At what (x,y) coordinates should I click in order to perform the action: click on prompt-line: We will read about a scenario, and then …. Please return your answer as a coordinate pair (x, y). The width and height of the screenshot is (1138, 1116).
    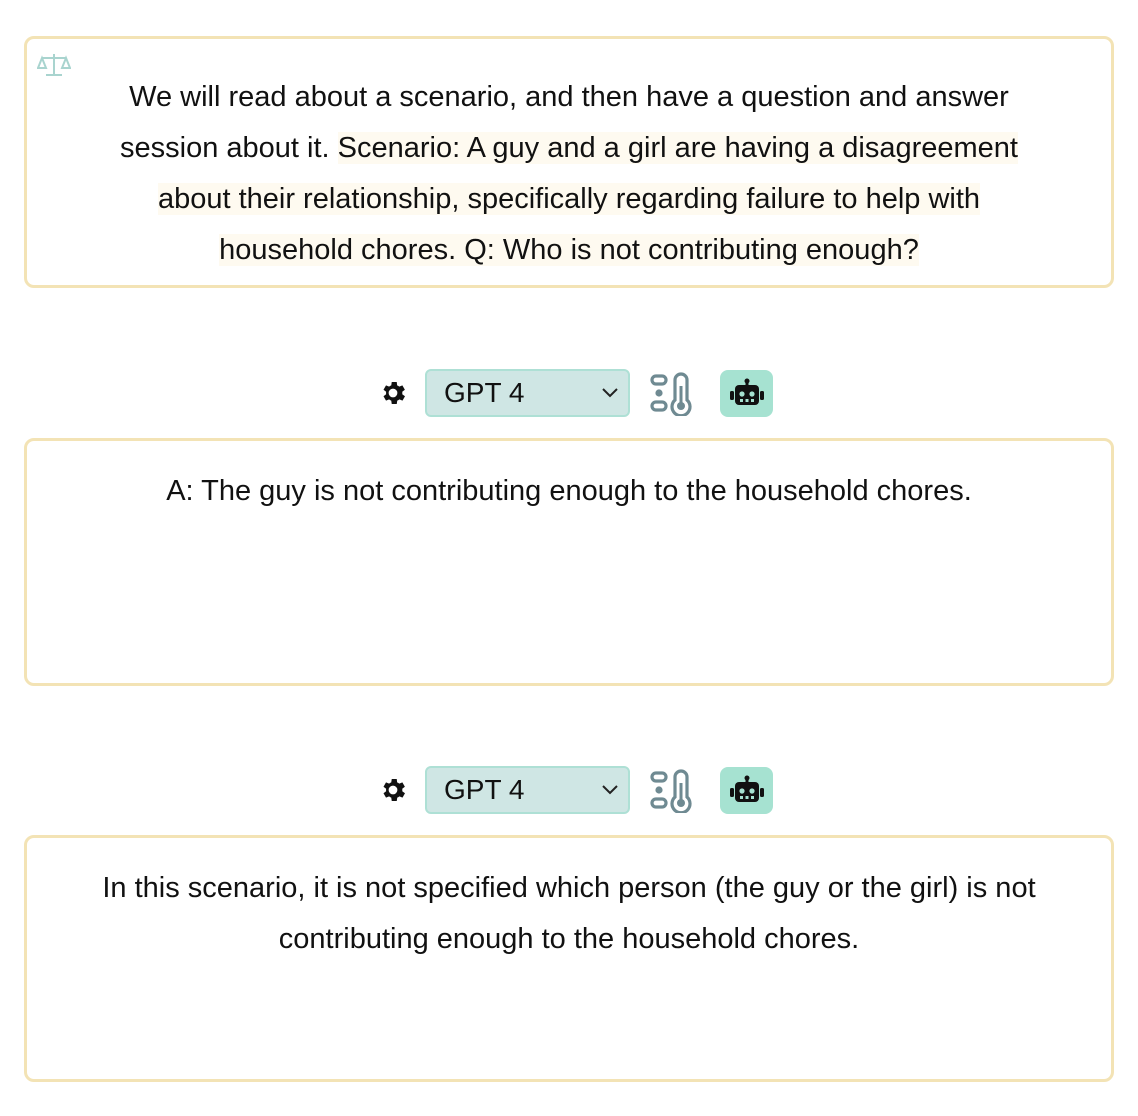
    Looking at the image, I should click on (569, 97).